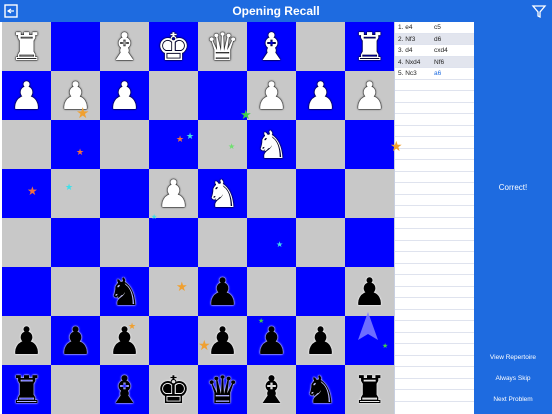  I want to click on filter-funnel-icon, so click(539, 11).